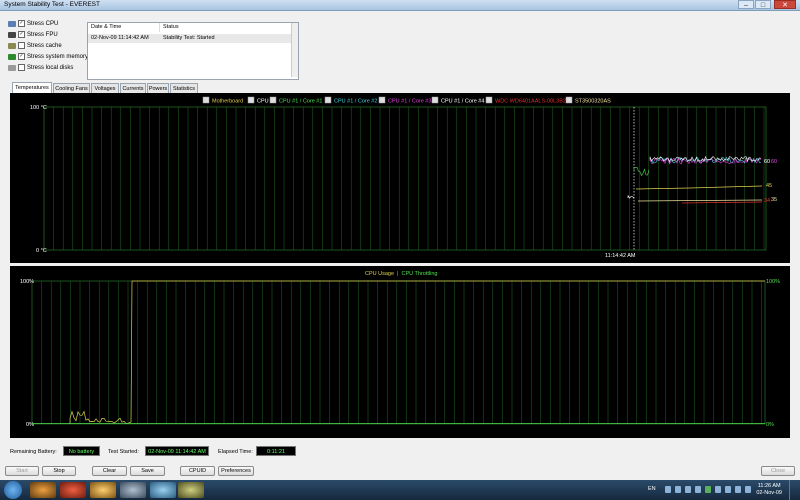  Describe the element at coordinates (52, 4) in the screenshot. I see `window-title: System Stability Test - EVEREST` at that location.